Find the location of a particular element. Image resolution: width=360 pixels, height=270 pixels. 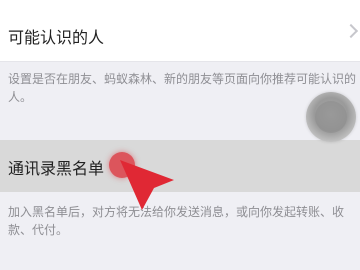

chevron-right-icon is located at coordinates (351, 31).